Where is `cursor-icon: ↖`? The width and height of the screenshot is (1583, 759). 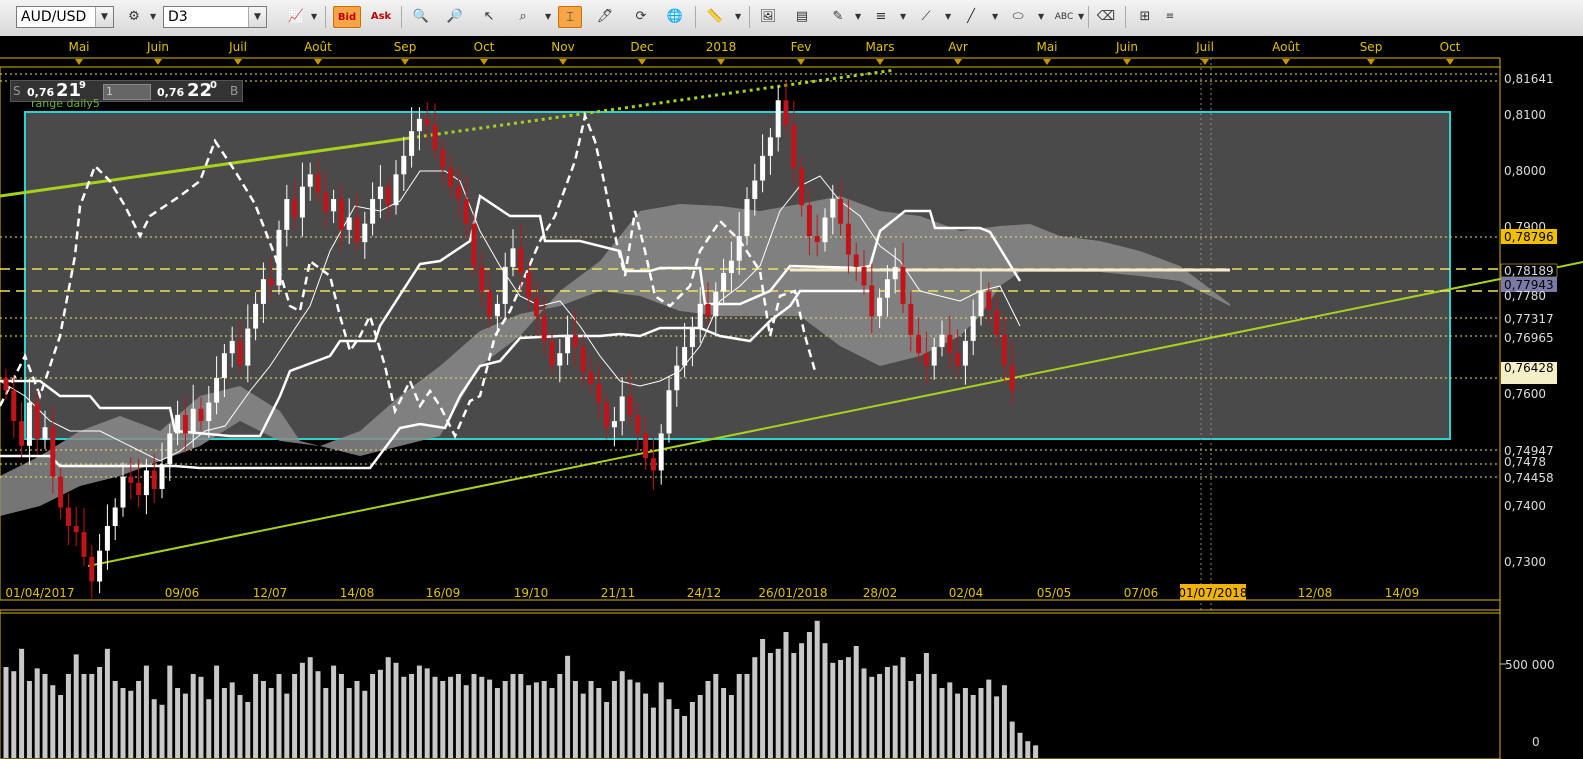 cursor-icon: ↖ is located at coordinates (489, 17).